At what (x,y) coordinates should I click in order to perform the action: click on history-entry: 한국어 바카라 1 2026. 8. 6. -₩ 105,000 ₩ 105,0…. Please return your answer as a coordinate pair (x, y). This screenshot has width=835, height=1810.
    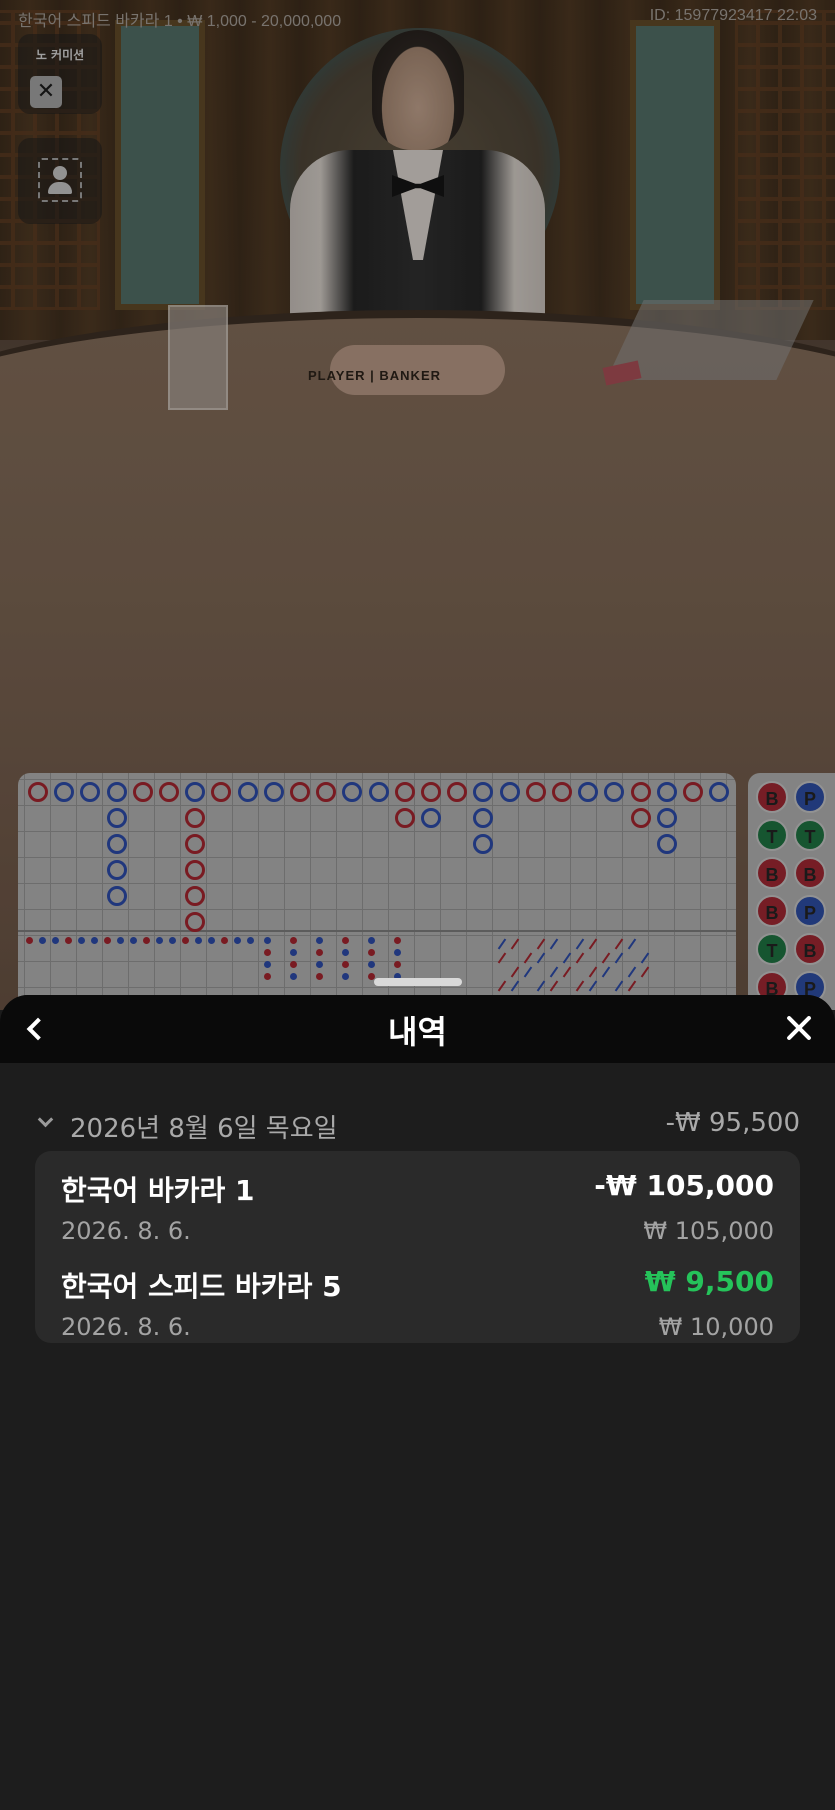
    Looking at the image, I should click on (417, 1211).